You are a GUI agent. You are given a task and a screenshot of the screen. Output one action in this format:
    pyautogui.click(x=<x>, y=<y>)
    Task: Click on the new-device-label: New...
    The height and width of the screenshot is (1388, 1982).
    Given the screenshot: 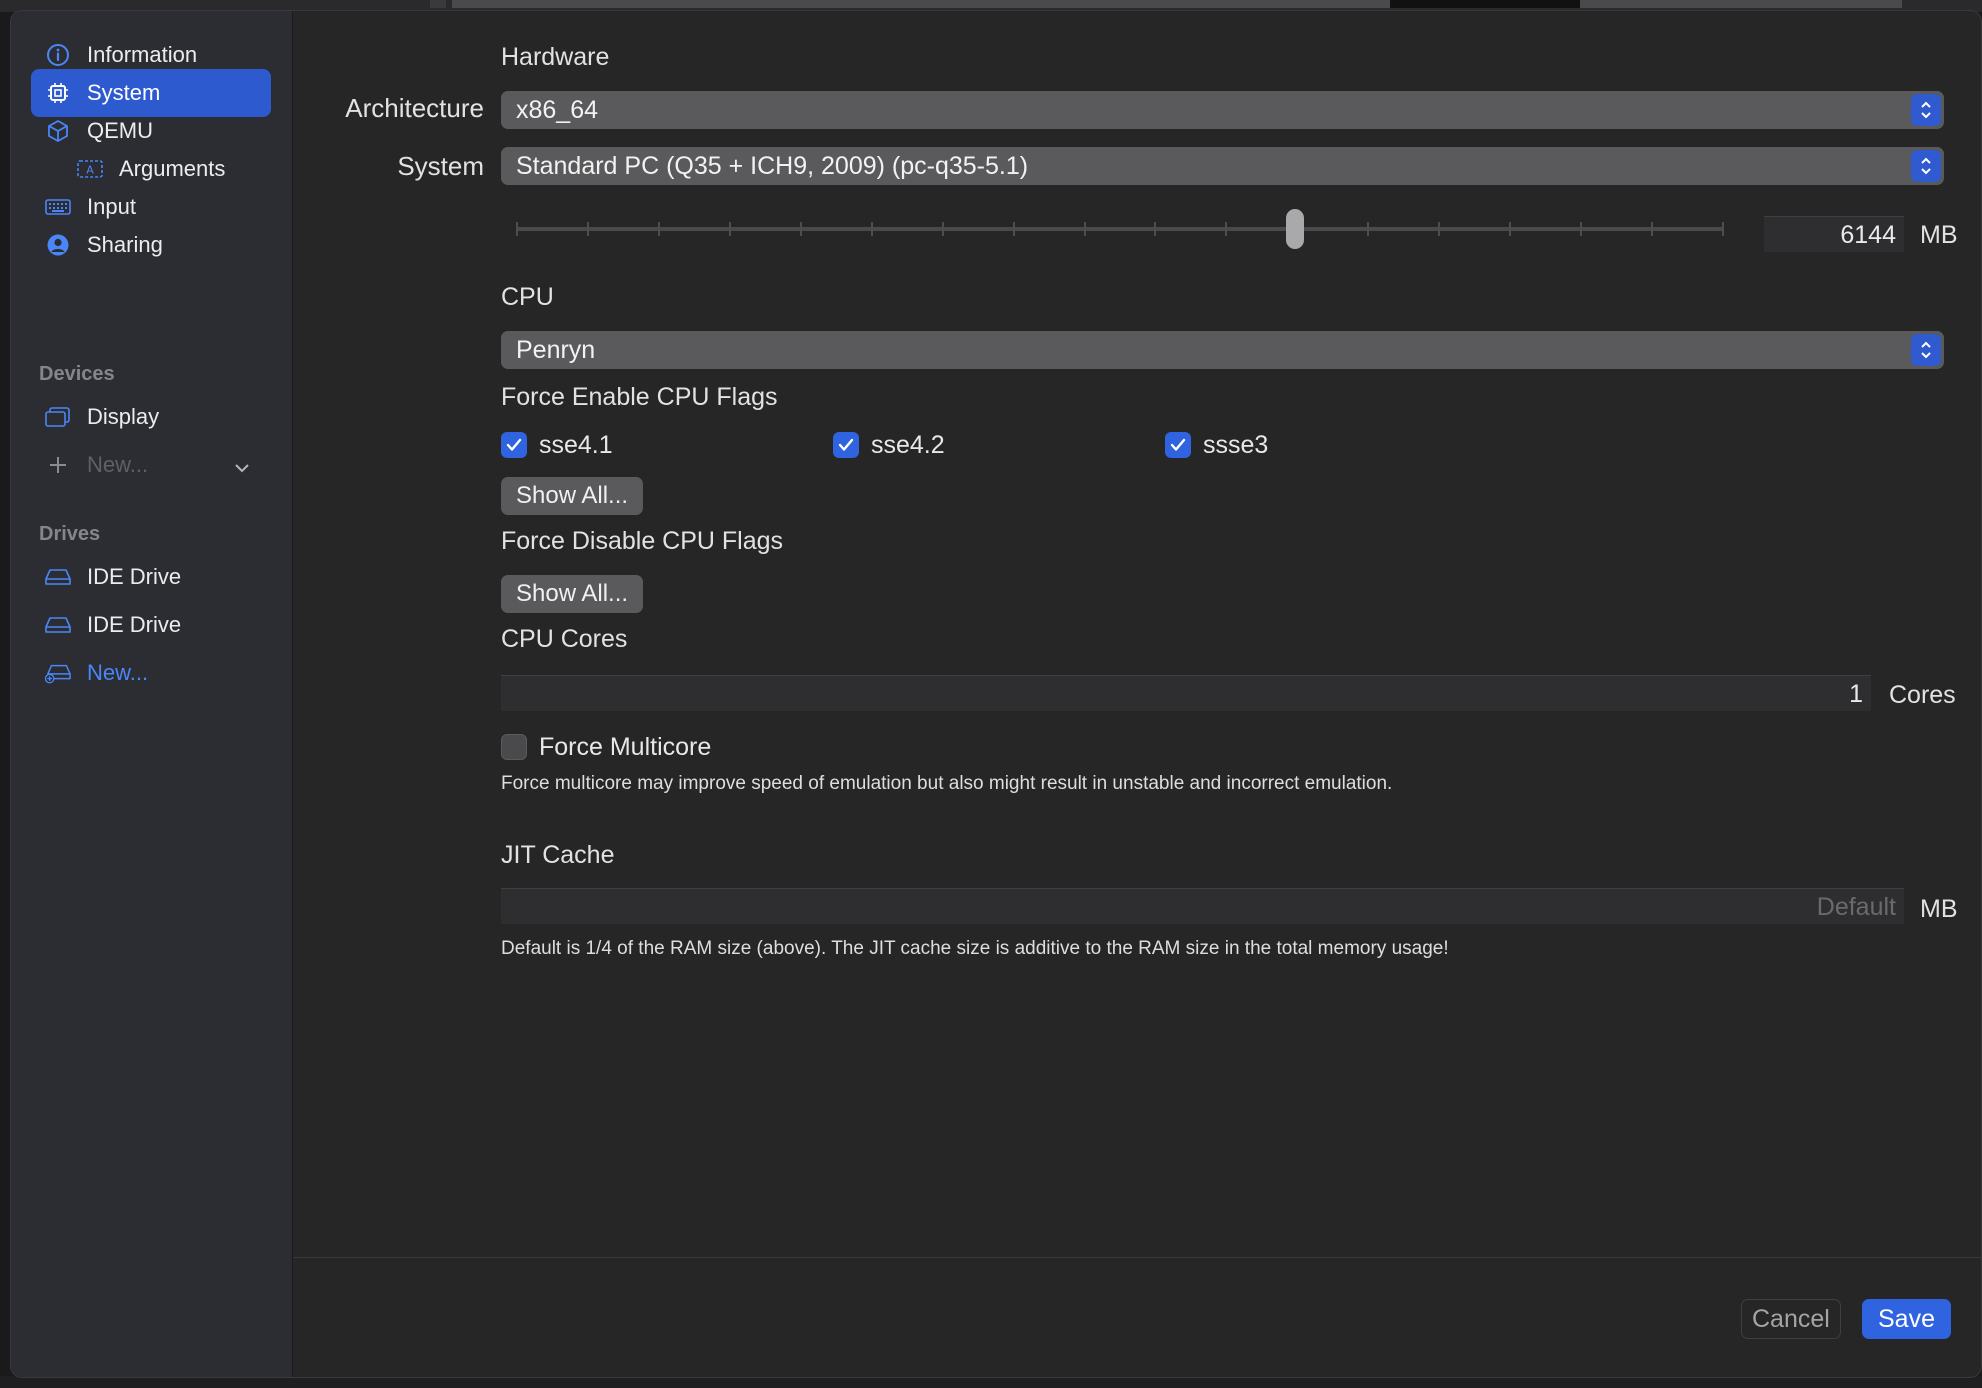 What is the action you would take?
    pyautogui.click(x=118, y=464)
    